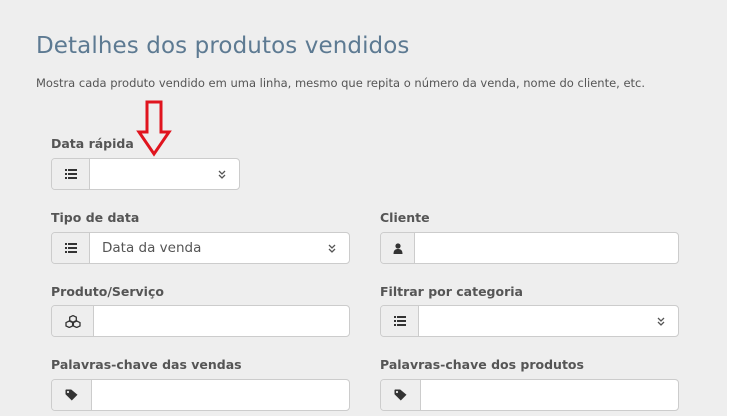  I want to click on quick-date-addon, so click(71, 174).